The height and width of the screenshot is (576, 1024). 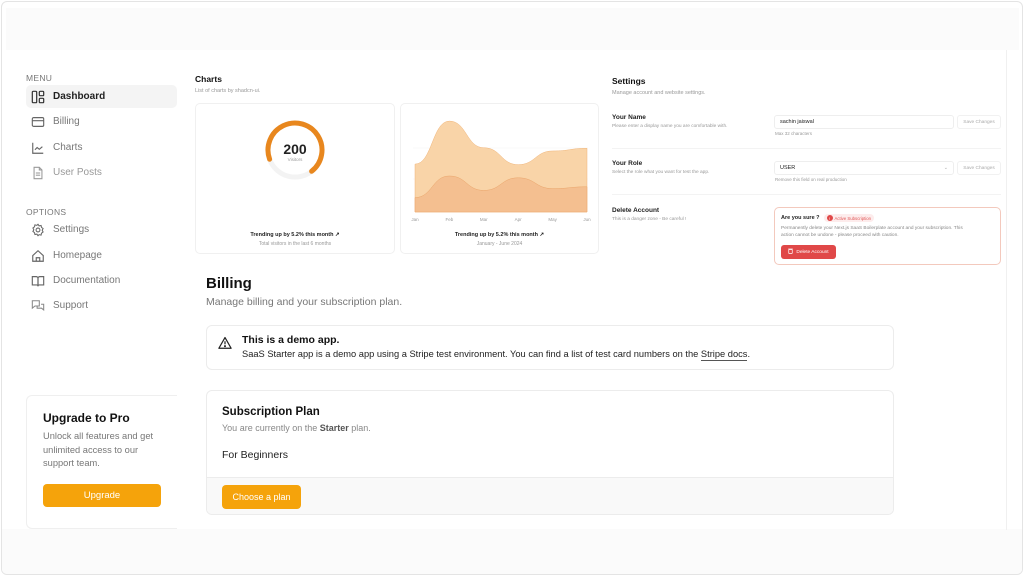 I want to click on sidebar-item-label: Charts, so click(x=68, y=147).